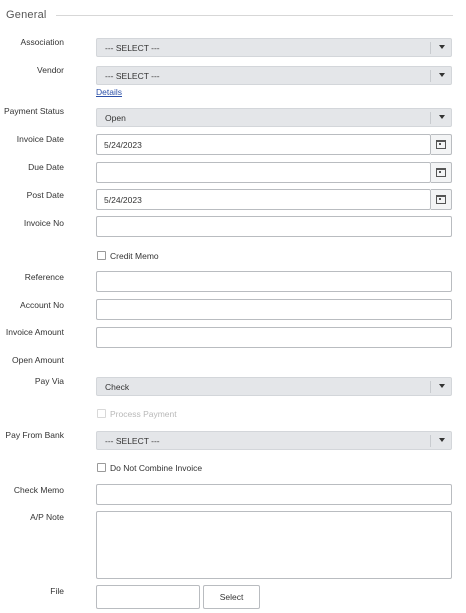 Image resolution: width=466 pixels, height=613 pixels. Describe the element at coordinates (42, 305) in the screenshot. I see `account-no-label: Account No` at that location.